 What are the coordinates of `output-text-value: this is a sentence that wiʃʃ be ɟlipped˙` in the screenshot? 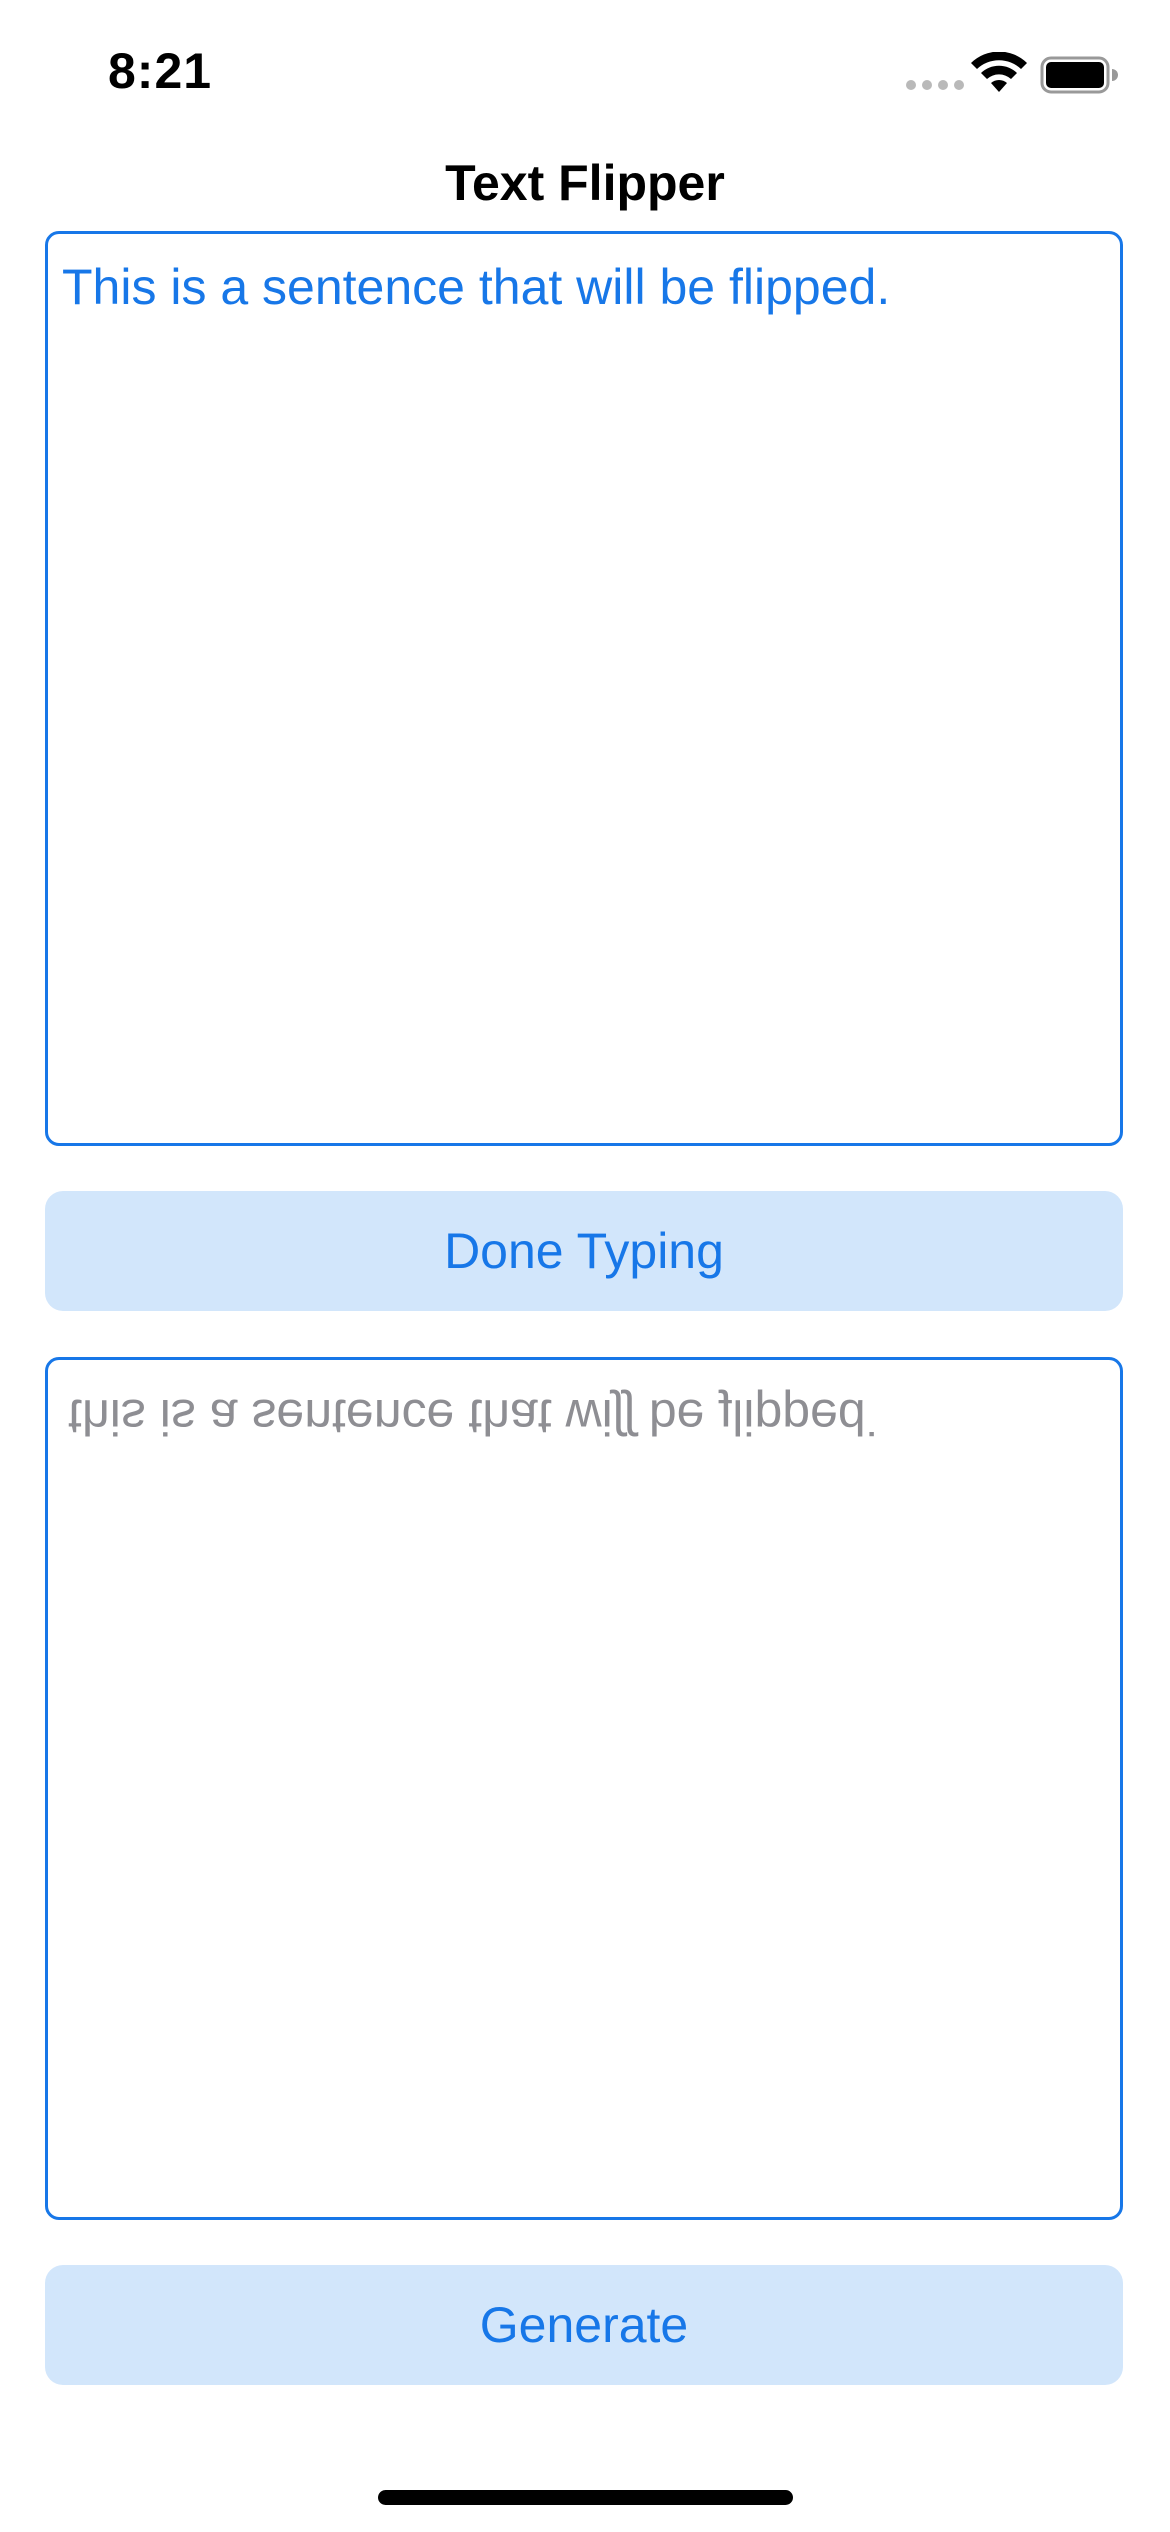 It's located at (475, 1417).